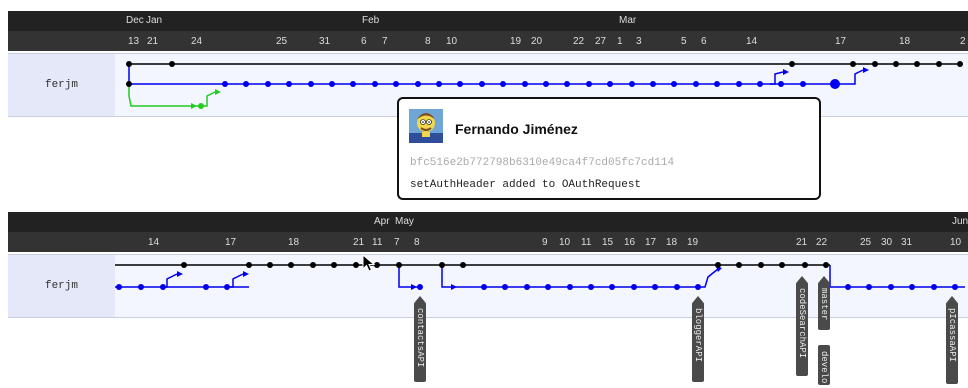  Describe the element at coordinates (752, 41) in the screenshot. I see `day-label: 14` at that location.